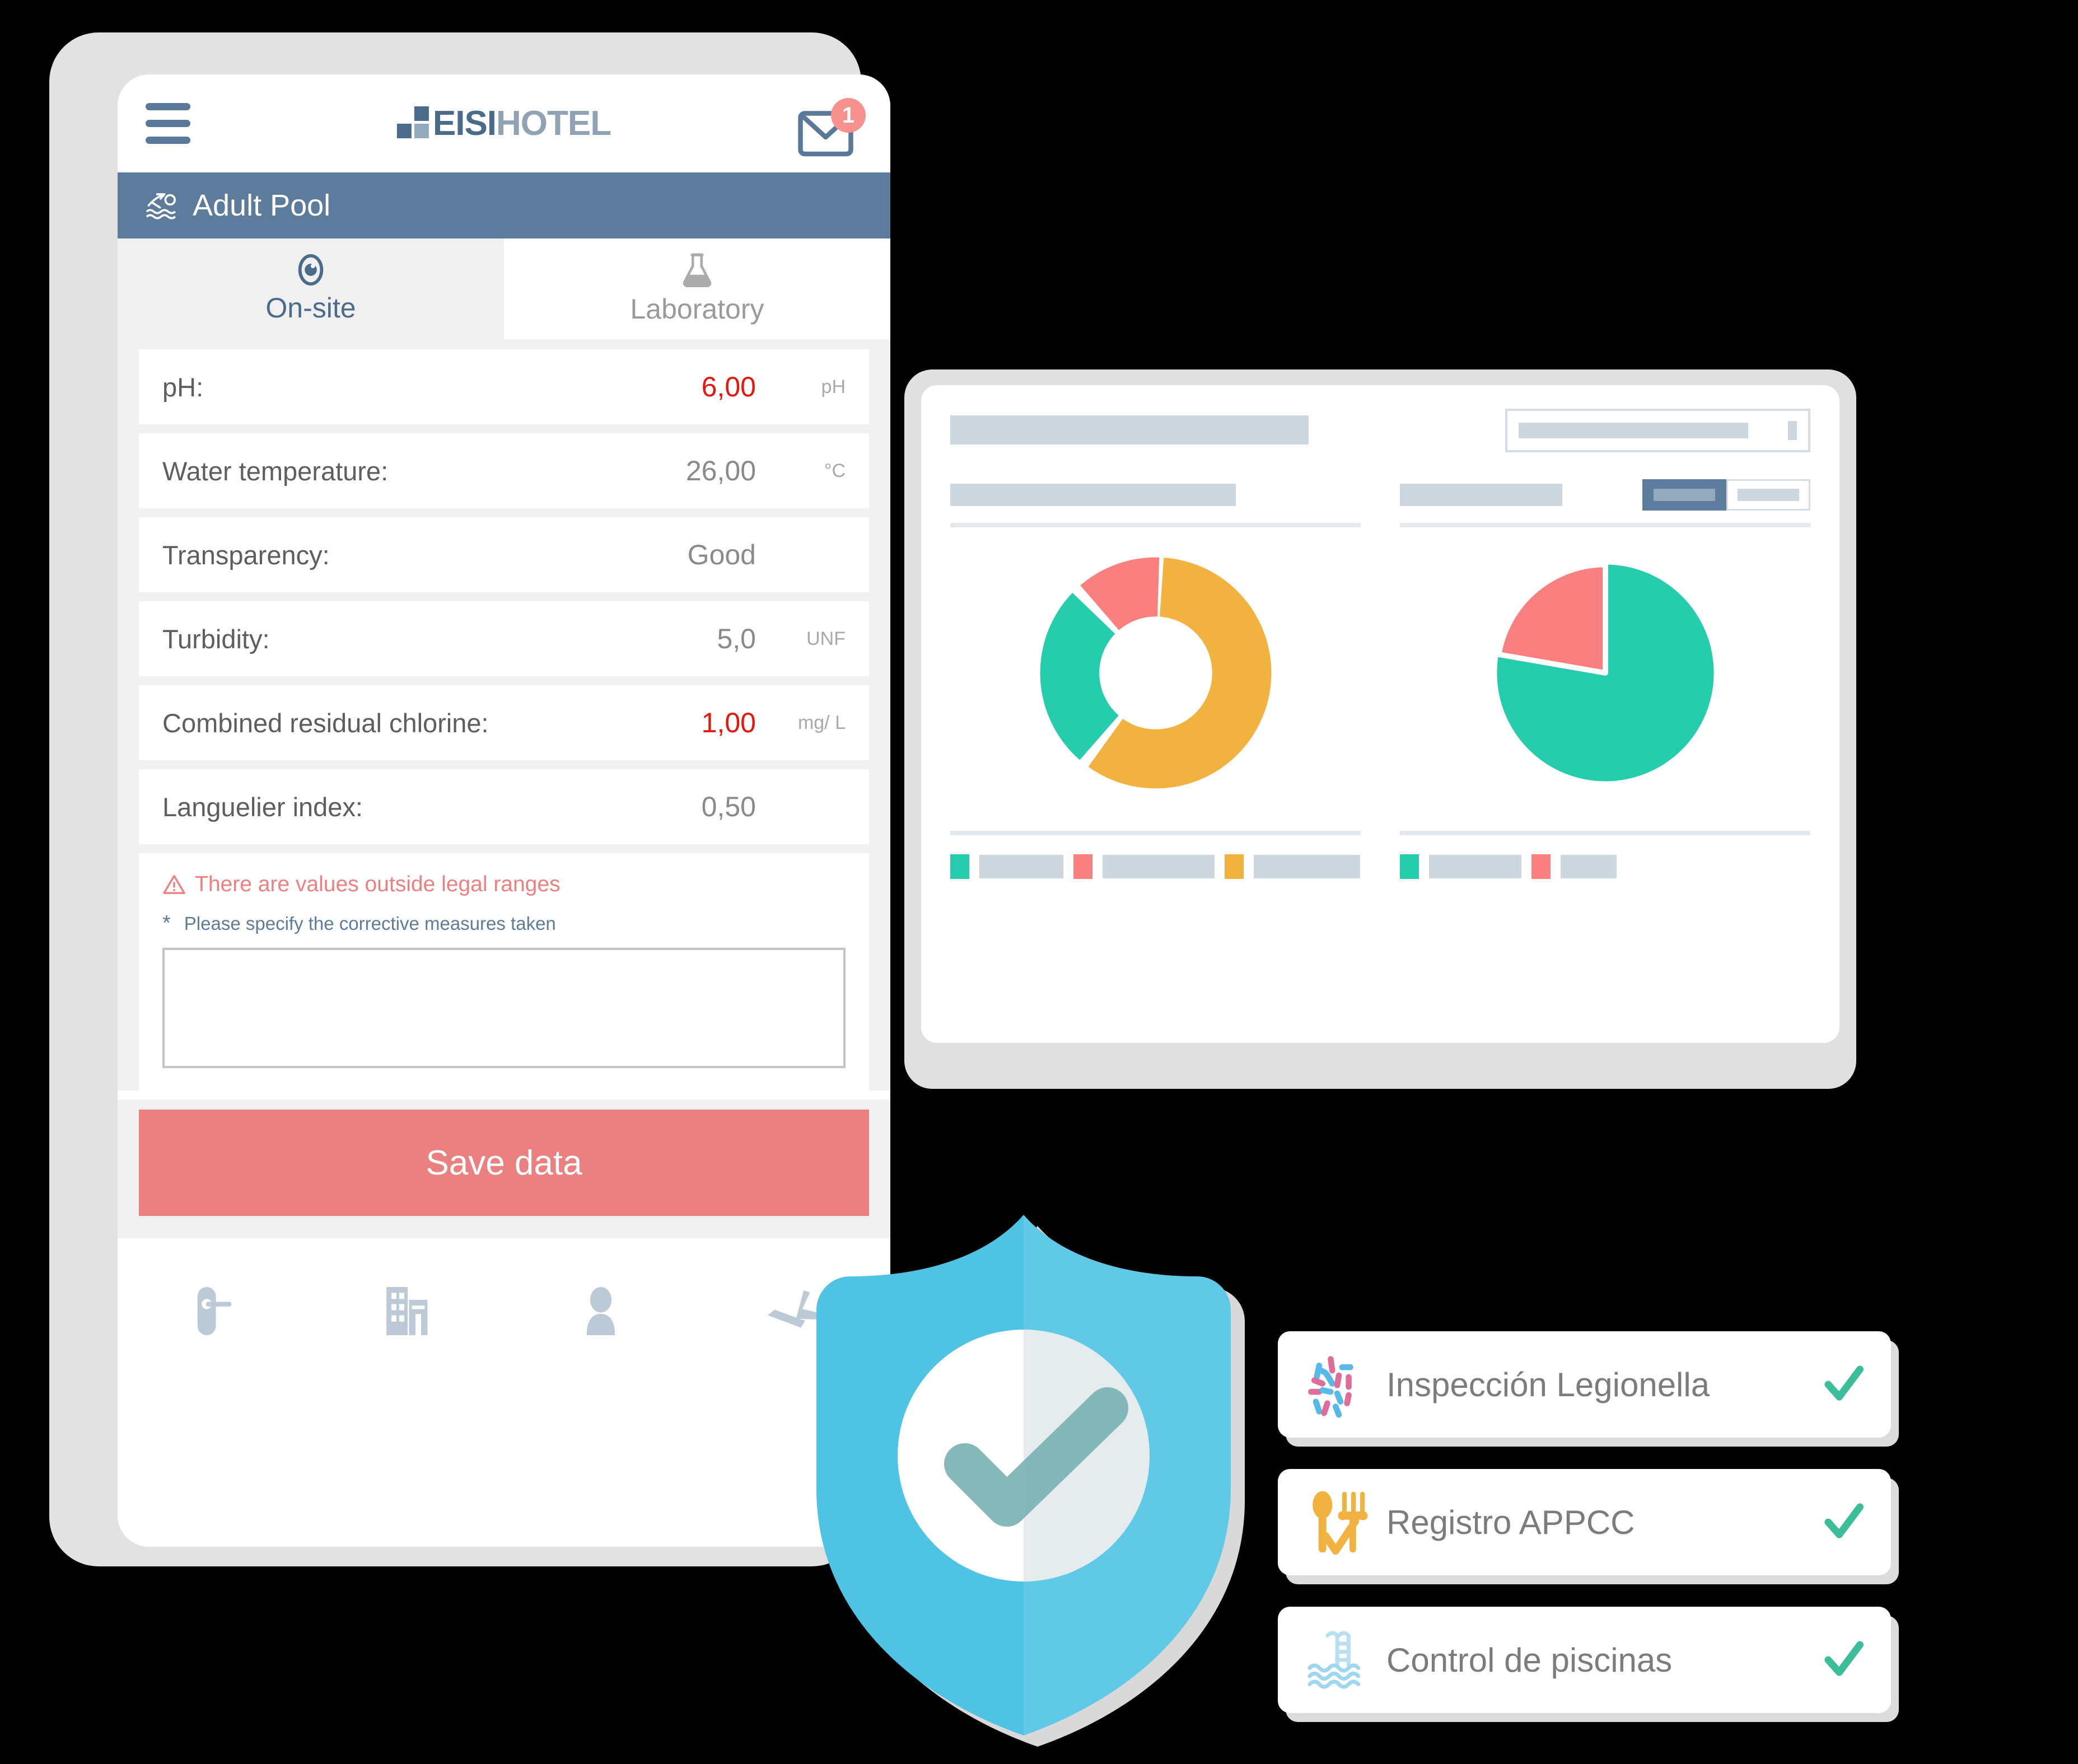 The image size is (2078, 1764). I want to click on dashboard-panels, so click(1380, 679).